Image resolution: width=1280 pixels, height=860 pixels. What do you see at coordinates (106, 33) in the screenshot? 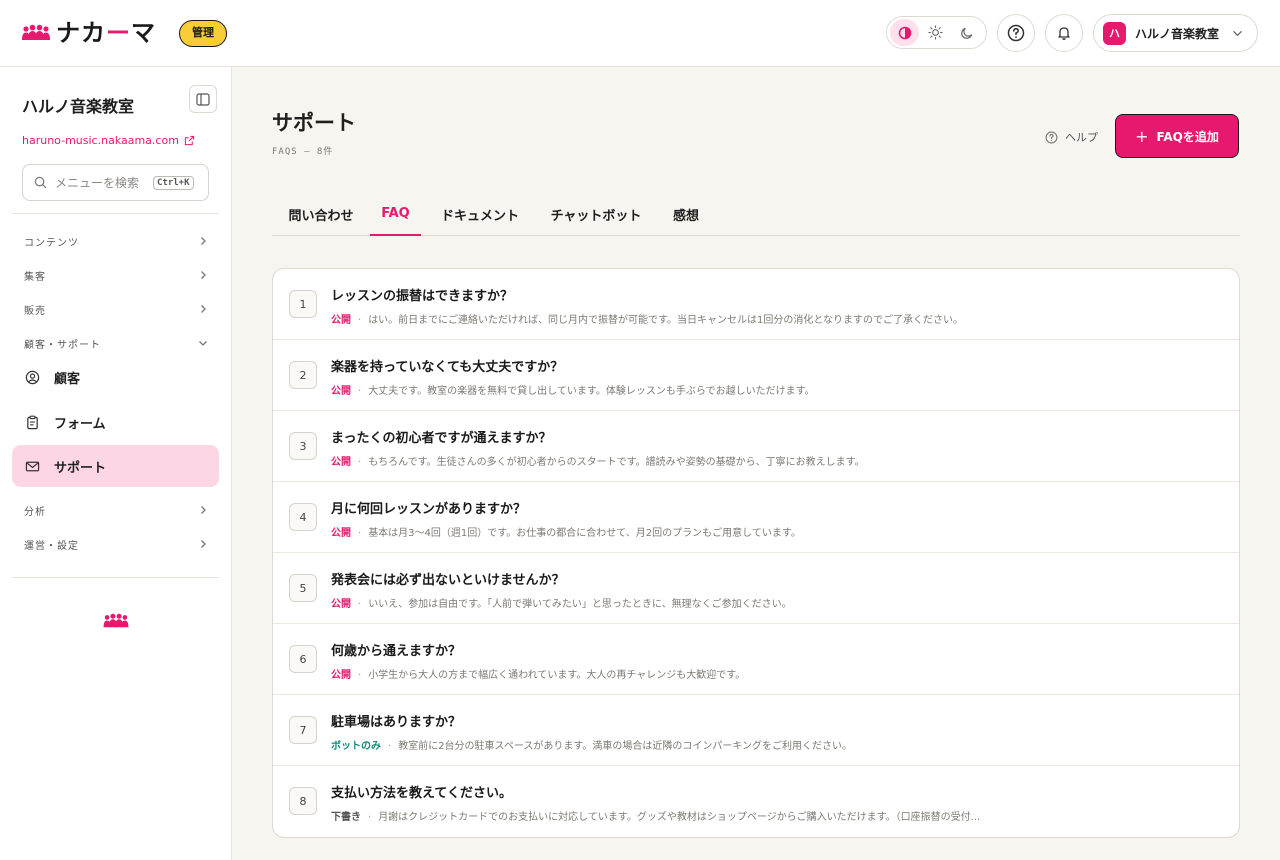
I see `logo-wordmark: ナカーマ` at bounding box center [106, 33].